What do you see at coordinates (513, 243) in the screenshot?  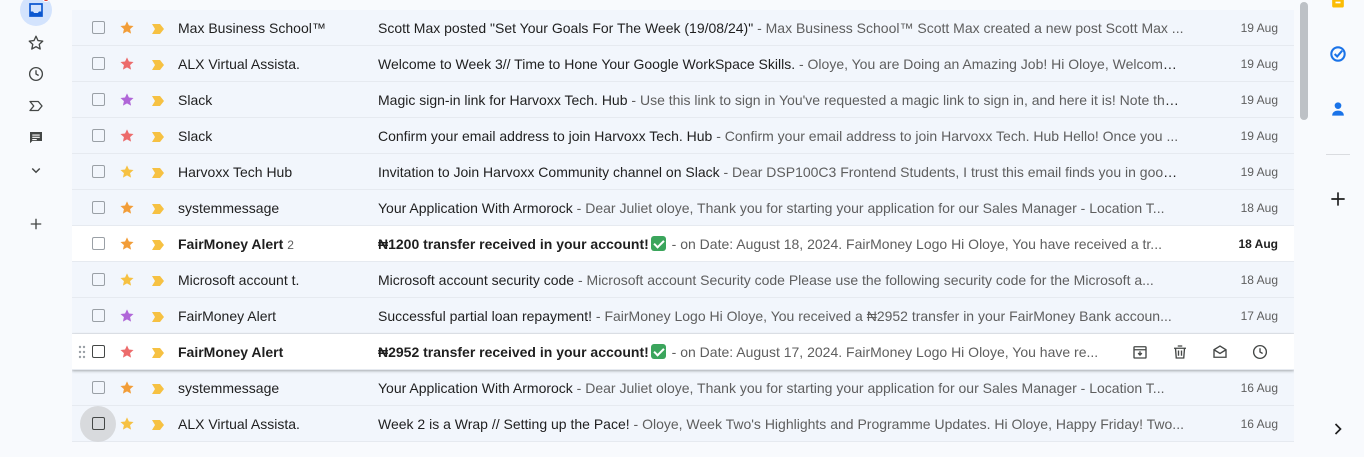 I see `email-subject: ₦1200 transfer received in your account!` at bounding box center [513, 243].